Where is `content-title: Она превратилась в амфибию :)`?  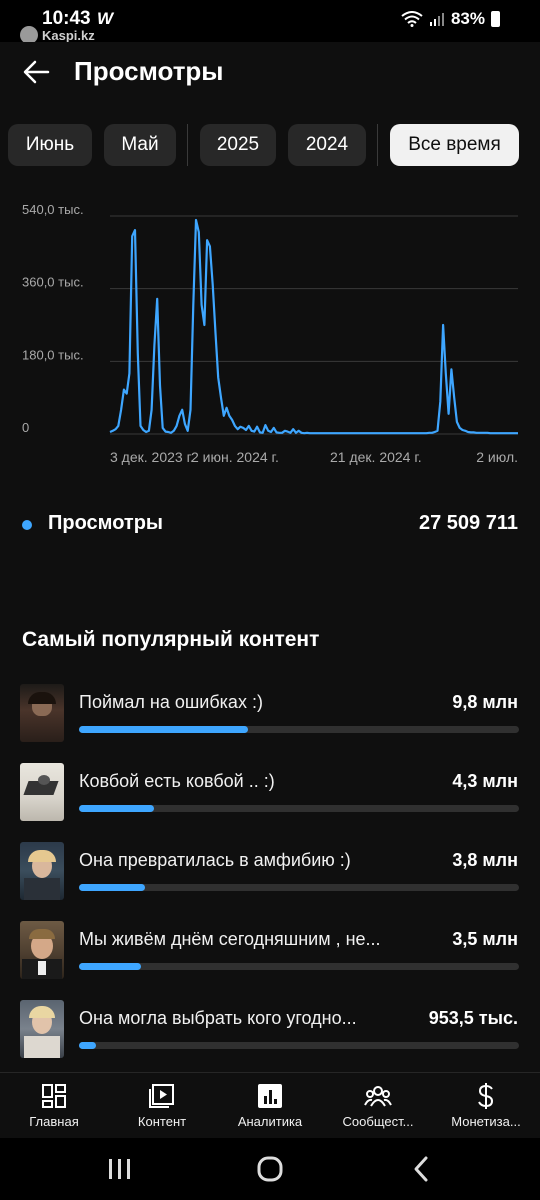 content-title: Она превратилась в амфибию :) is located at coordinates (215, 860).